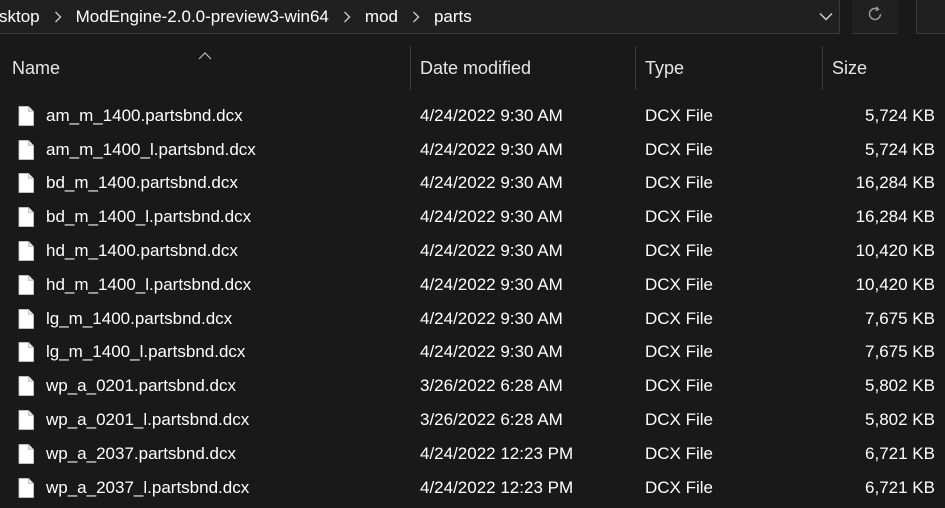 The width and height of the screenshot is (945, 508). Describe the element at coordinates (142, 183) in the screenshot. I see `file-name: bd_m_1400.partsbnd.dcx` at that location.